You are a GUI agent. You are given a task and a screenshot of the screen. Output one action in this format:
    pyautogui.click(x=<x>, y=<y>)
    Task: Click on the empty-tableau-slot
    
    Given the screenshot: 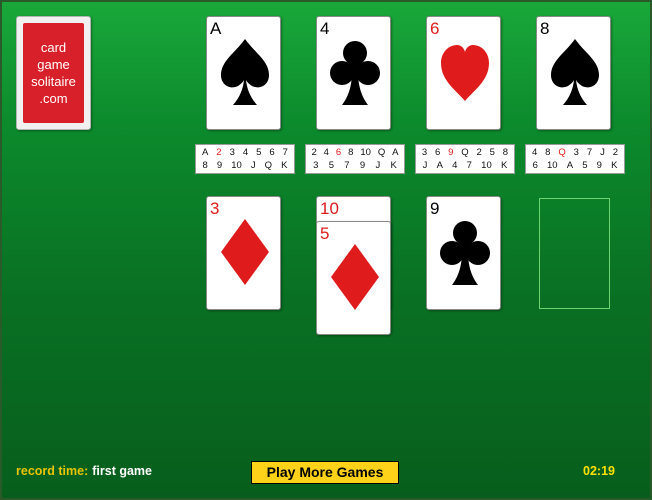 What is the action you would take?
    pyautogui.click(x=574, y=253)
    